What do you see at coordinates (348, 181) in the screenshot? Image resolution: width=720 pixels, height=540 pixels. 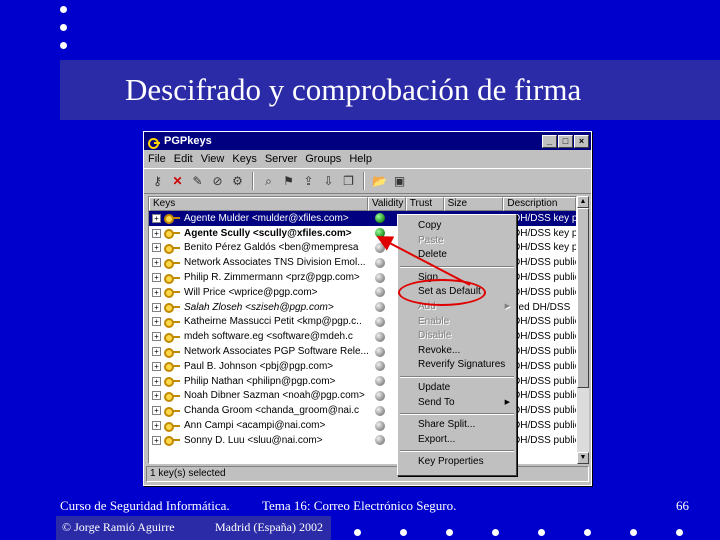 I see `properties-icon: ❐` at bounding box center [348, 181].